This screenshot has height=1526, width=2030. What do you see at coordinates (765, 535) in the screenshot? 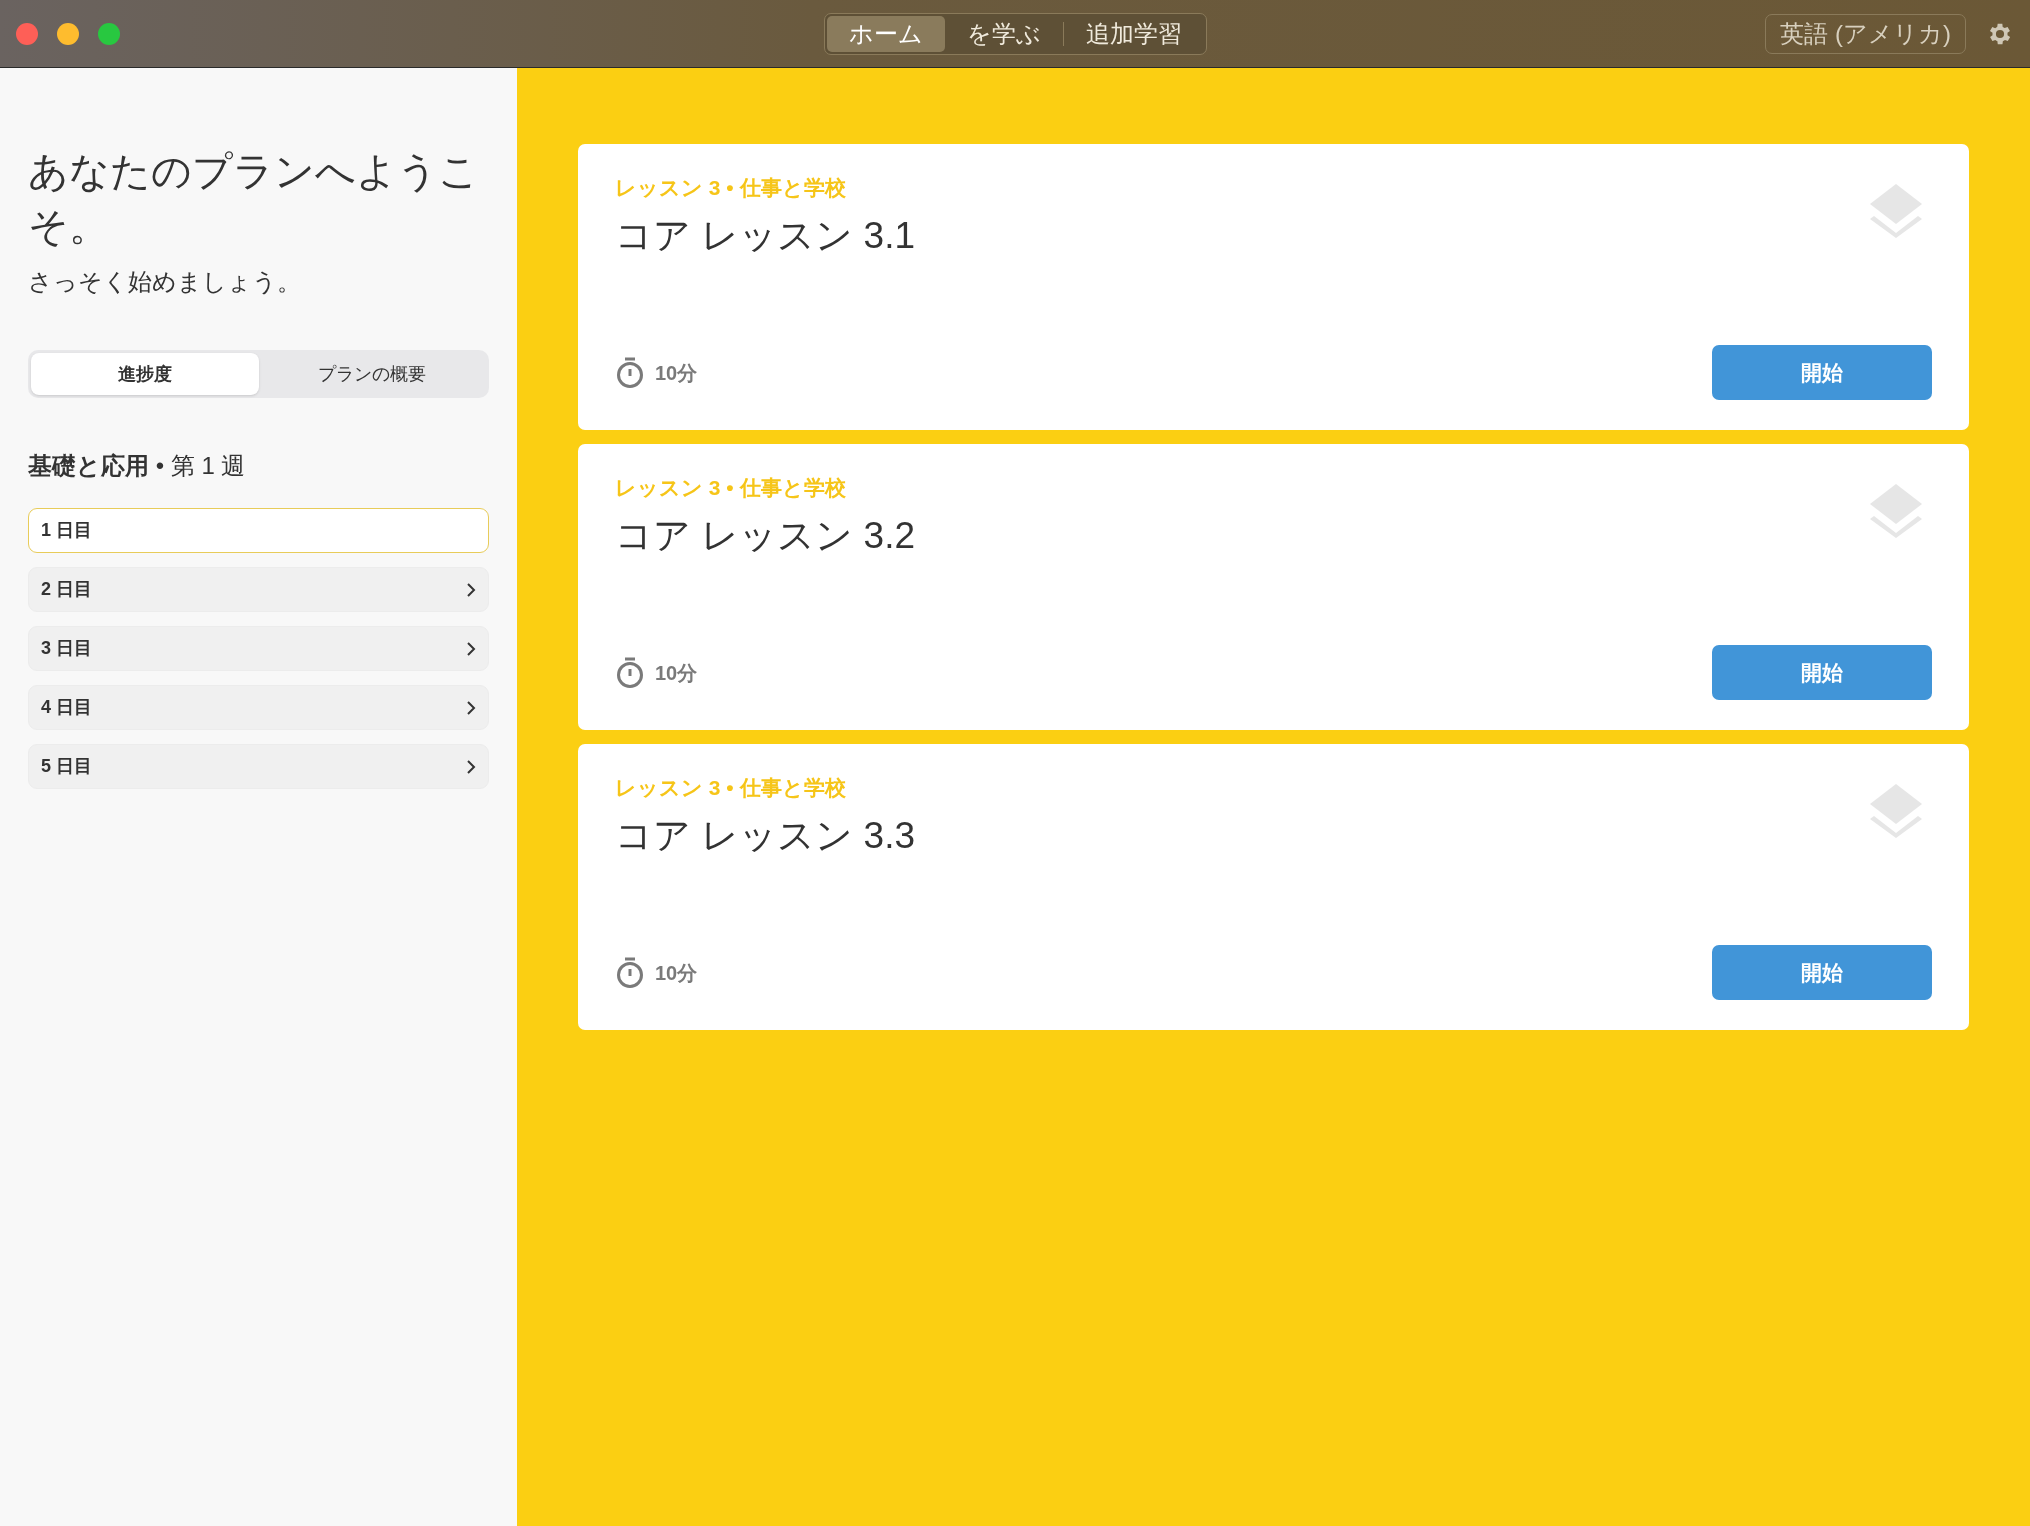
I see `lesson-title: コア レッスン 3.2` at bounding box center [765, 535].